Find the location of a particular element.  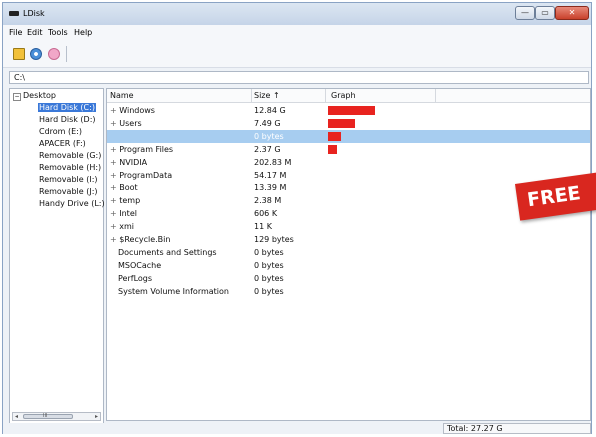

tree-item: Hard Disk (C:) is located at coordinates (67, 107).